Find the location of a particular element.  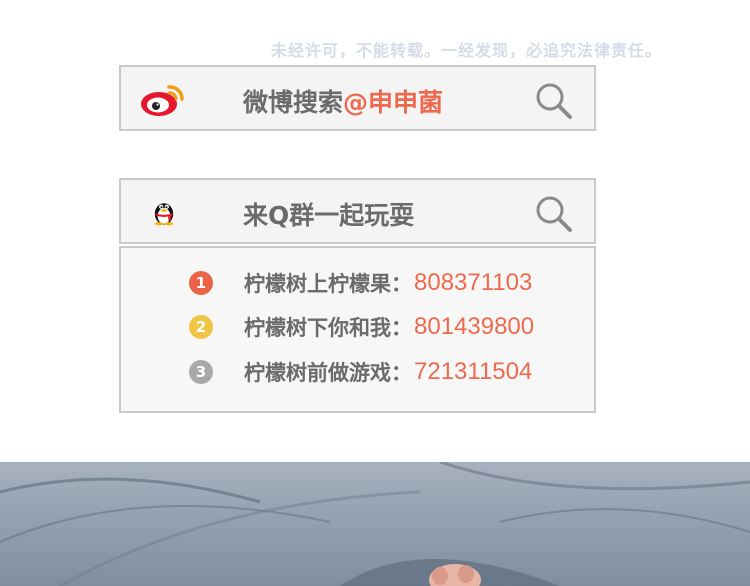

qq-search-box: 来Q群一起玩耍 is located at coordinates (357, 211).